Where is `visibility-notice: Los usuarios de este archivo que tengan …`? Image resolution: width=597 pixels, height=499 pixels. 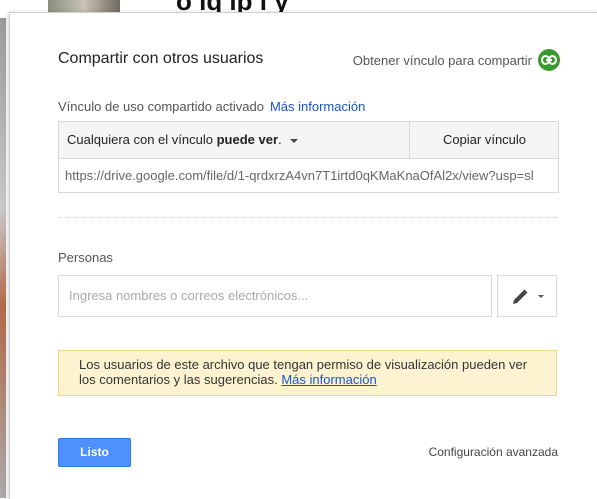
visibility-notice: Los usuarios de este archivo que tengan … is located at coordinates (307, 373).